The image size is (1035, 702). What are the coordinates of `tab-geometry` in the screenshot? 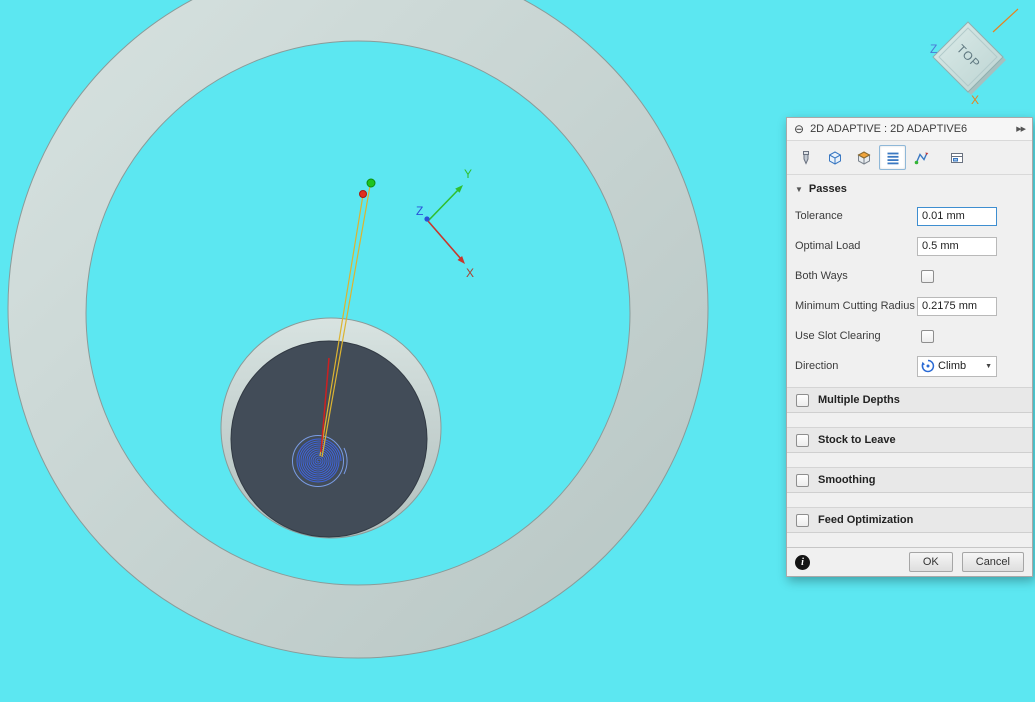 It's located at (834, 157).